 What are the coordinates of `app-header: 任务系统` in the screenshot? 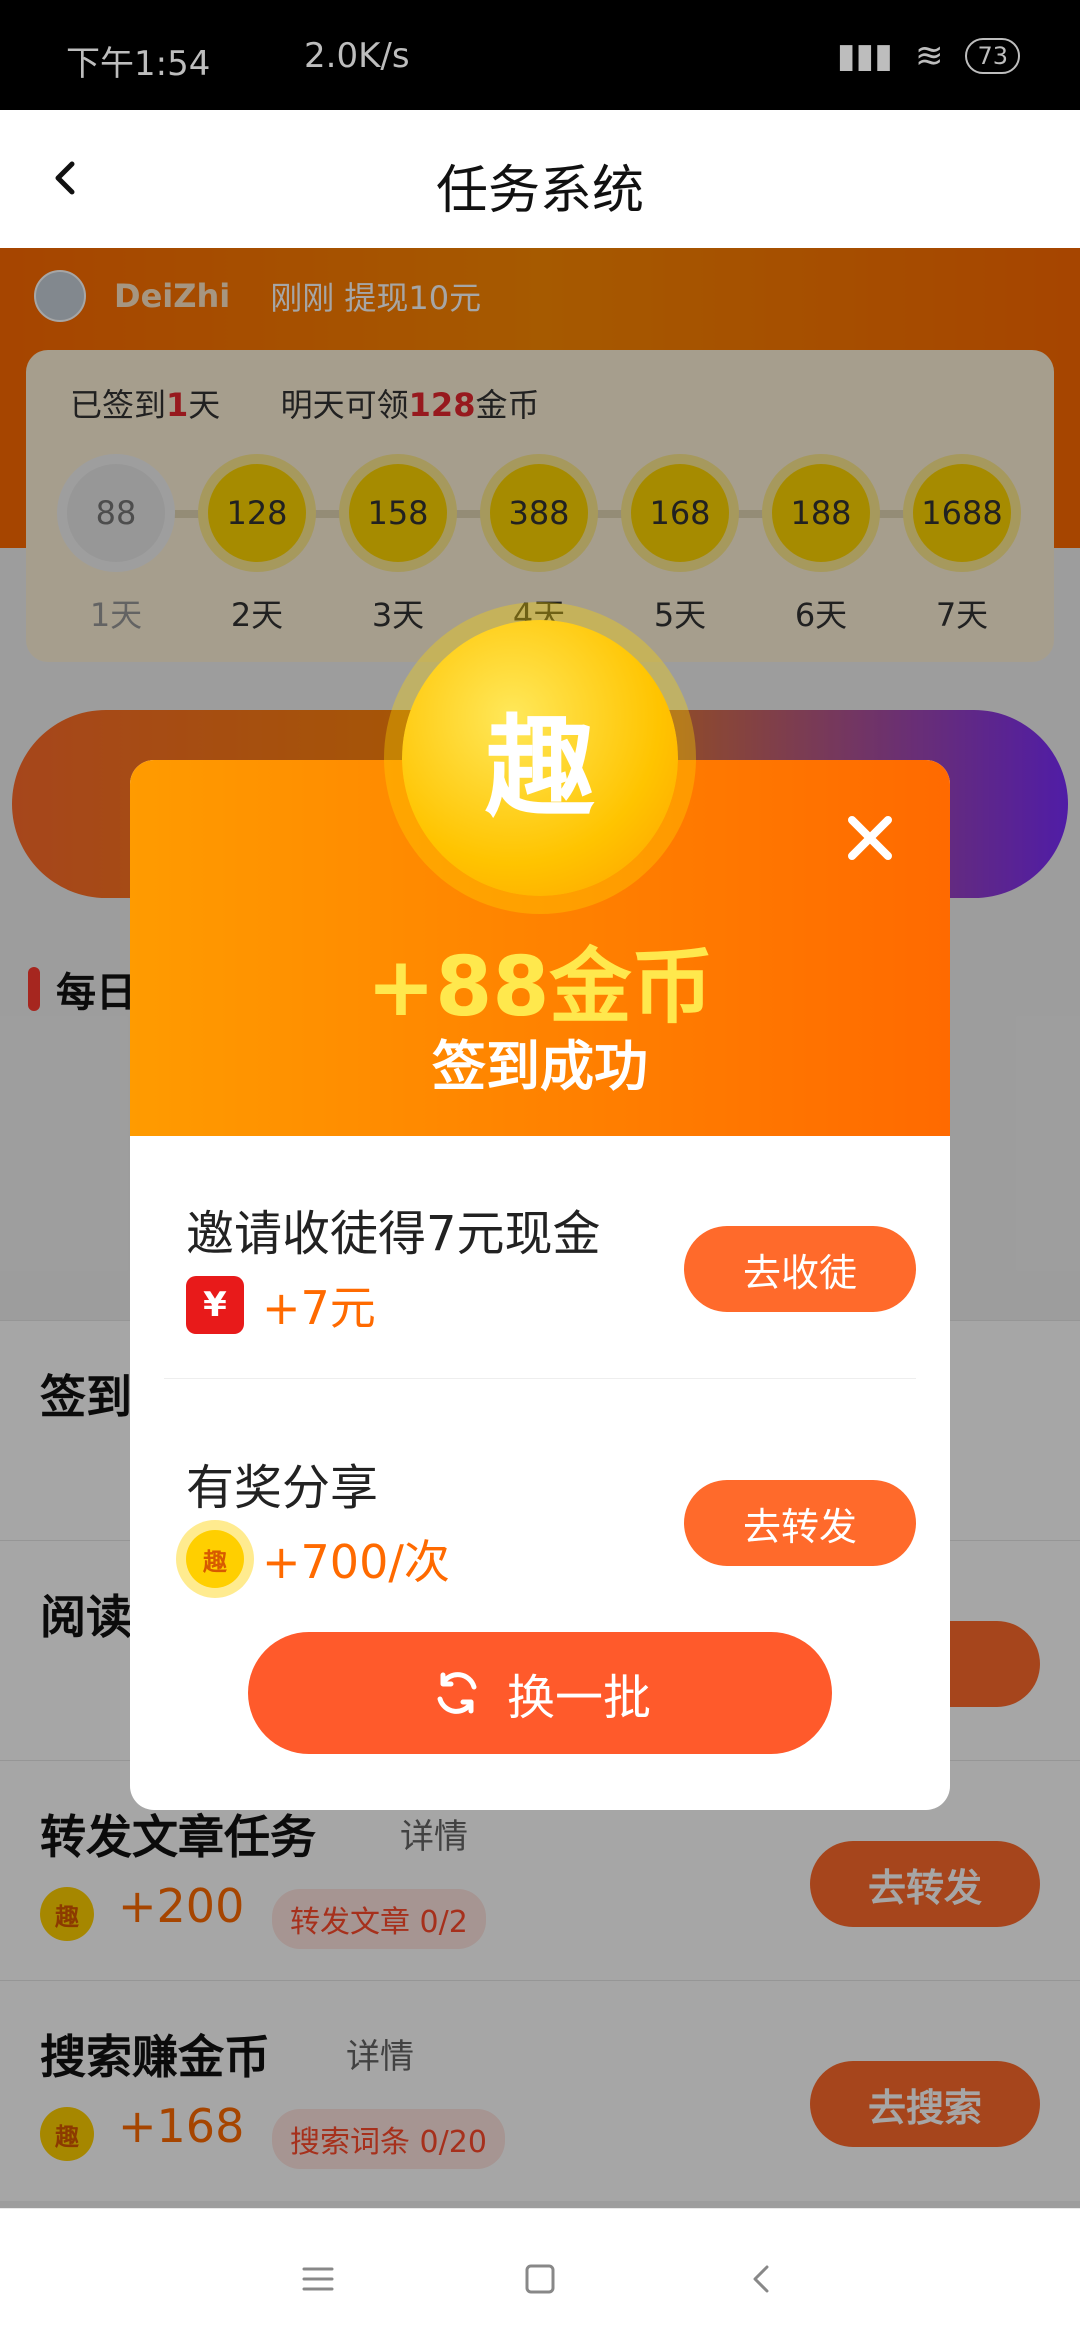 It's located at (540, 179).